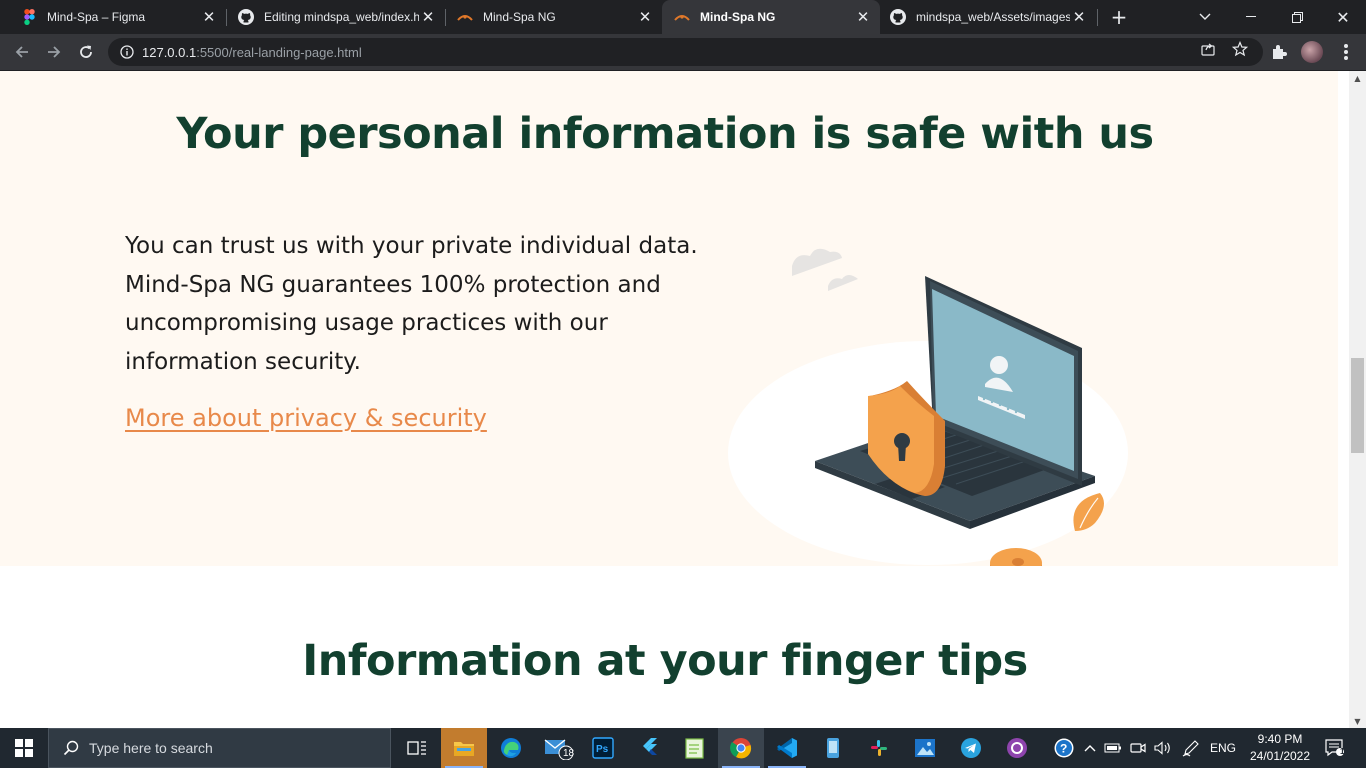 This screenshot has width=1366, height=768. Describe the element at coordinates (1346, 52) in the screenshot. I see `browser-menu-icon` at that location.